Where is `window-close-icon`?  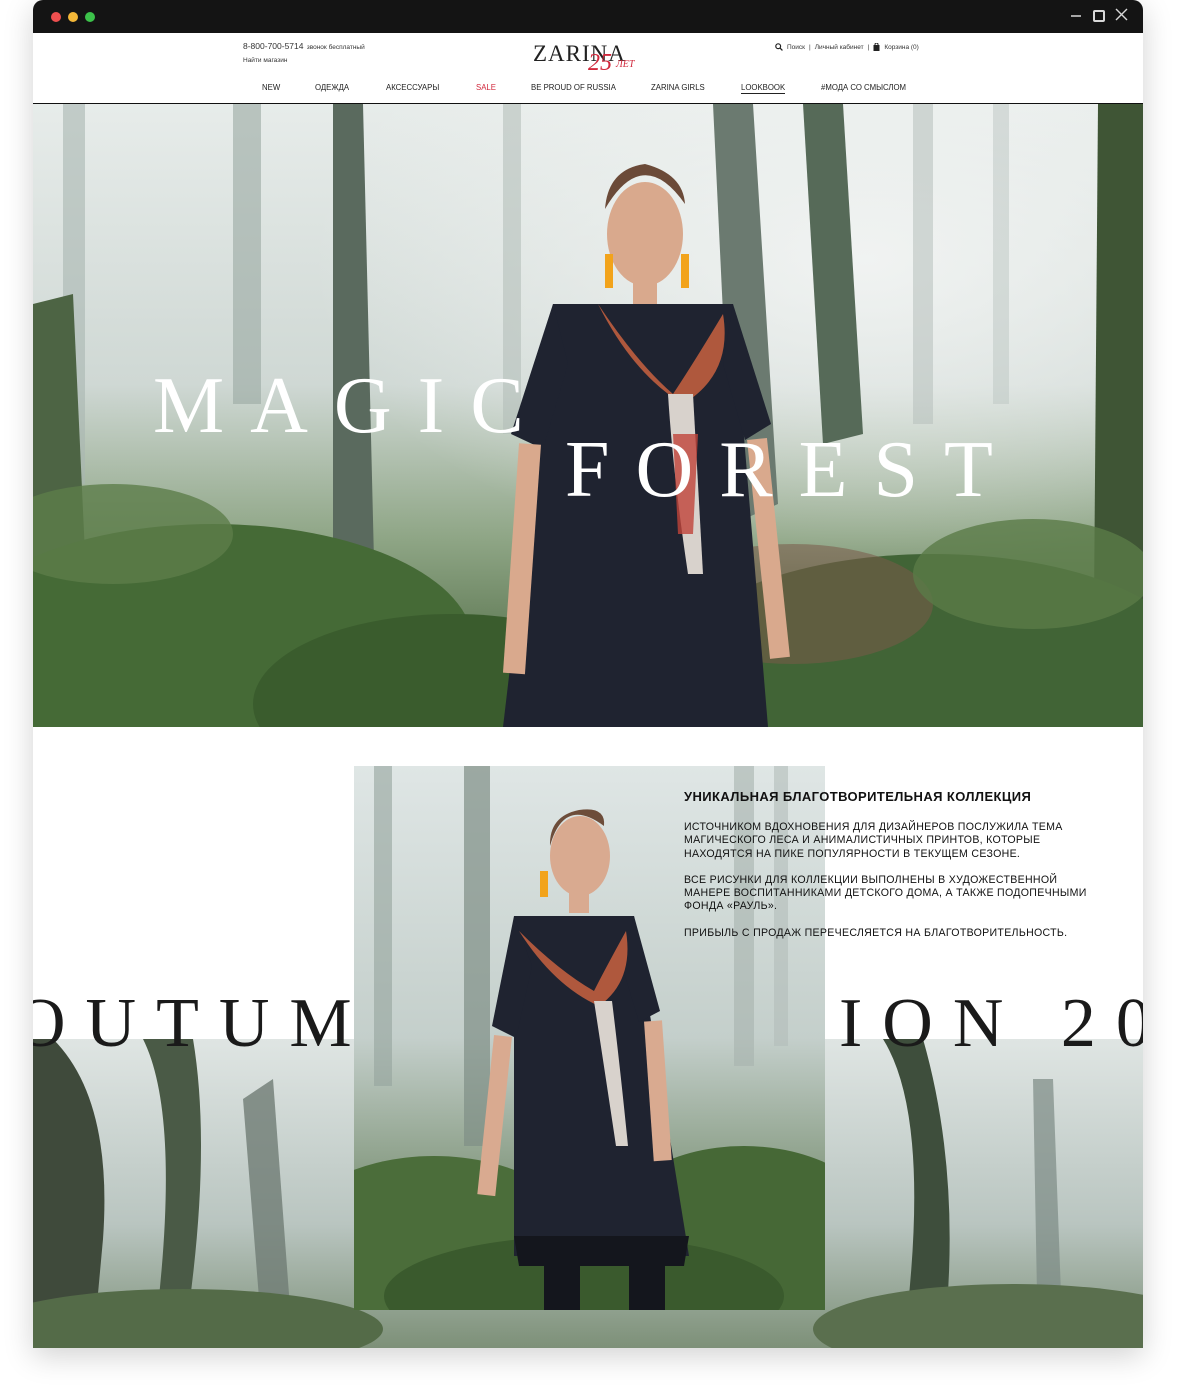 window-close-icon is located at coordinates (1121, 16).